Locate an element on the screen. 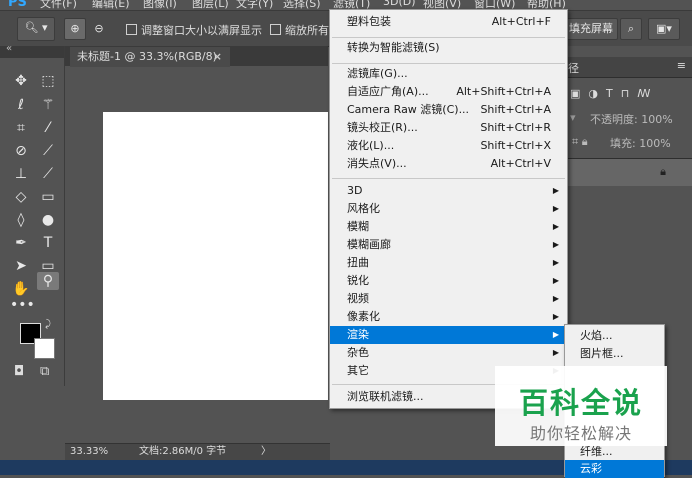  menubar-item: 文字(Y) is located at coordinates (254, 4).